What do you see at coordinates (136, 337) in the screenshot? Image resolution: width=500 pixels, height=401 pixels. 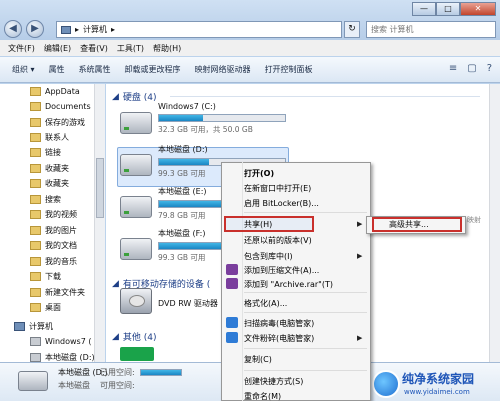 I see `section-other: ◢ 其他 (4)` at bounding box center [136, 337].